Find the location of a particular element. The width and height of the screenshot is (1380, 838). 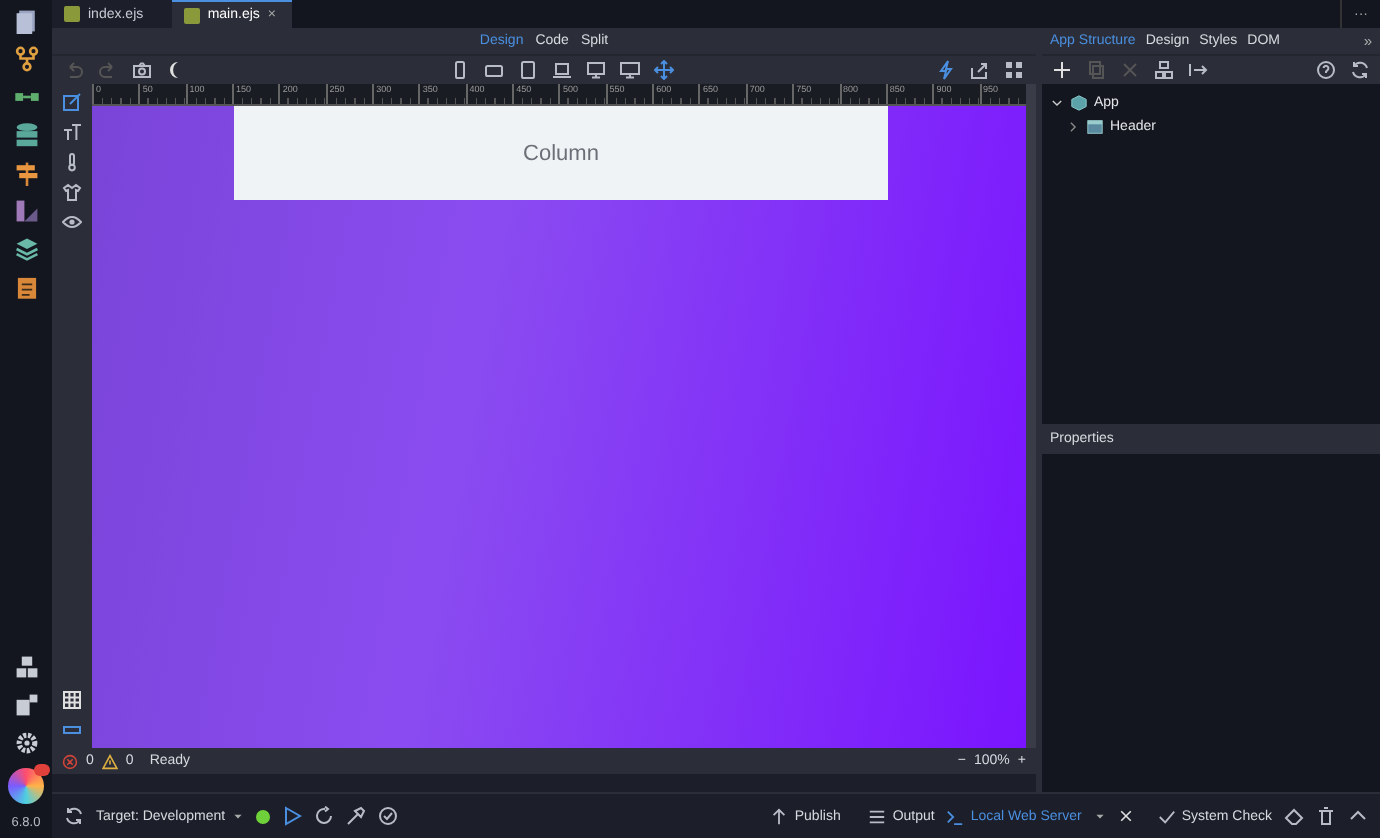

arrow-up-icon is located at coordinates (779, 816).